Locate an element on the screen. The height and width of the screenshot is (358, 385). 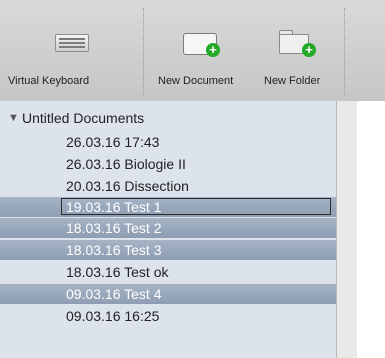
folder-untitled-documents: ▼ Untitled Documents is located at coordinates (168, 118).